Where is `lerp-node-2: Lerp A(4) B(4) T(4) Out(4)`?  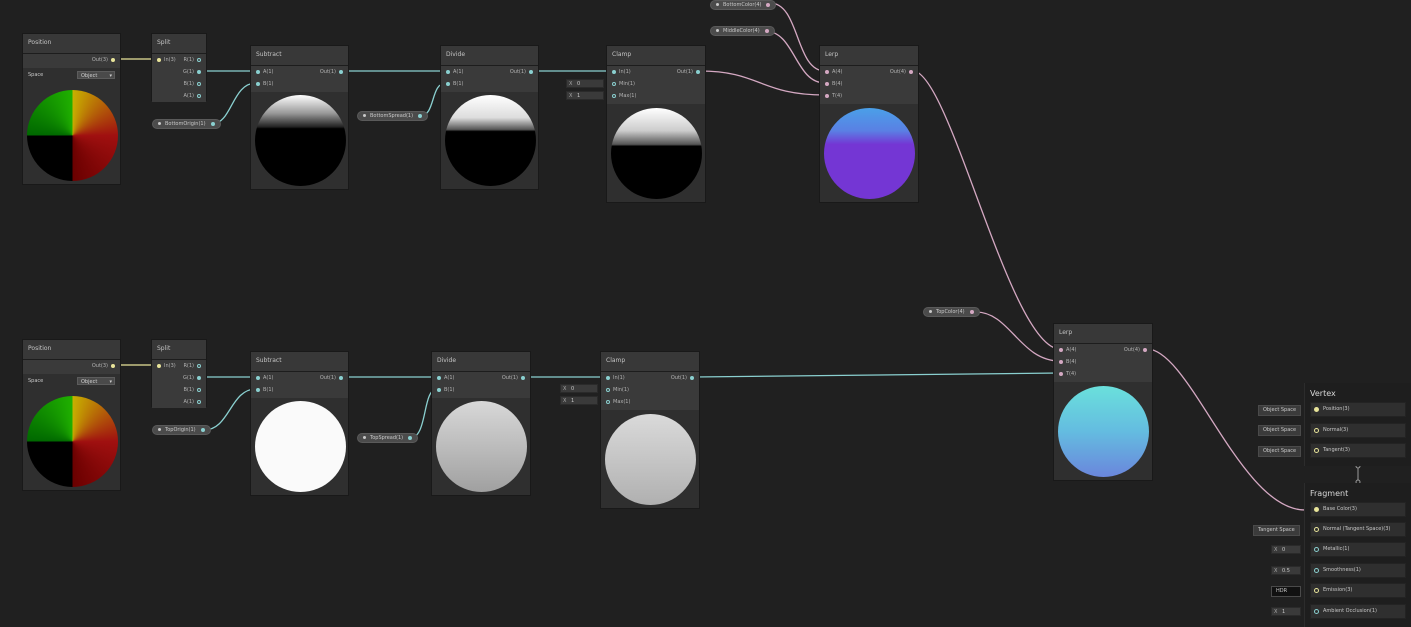
lerp-node-2: Lerp A(4) B(4) T(4) Out(4) is located at coordinates (1103, 402).